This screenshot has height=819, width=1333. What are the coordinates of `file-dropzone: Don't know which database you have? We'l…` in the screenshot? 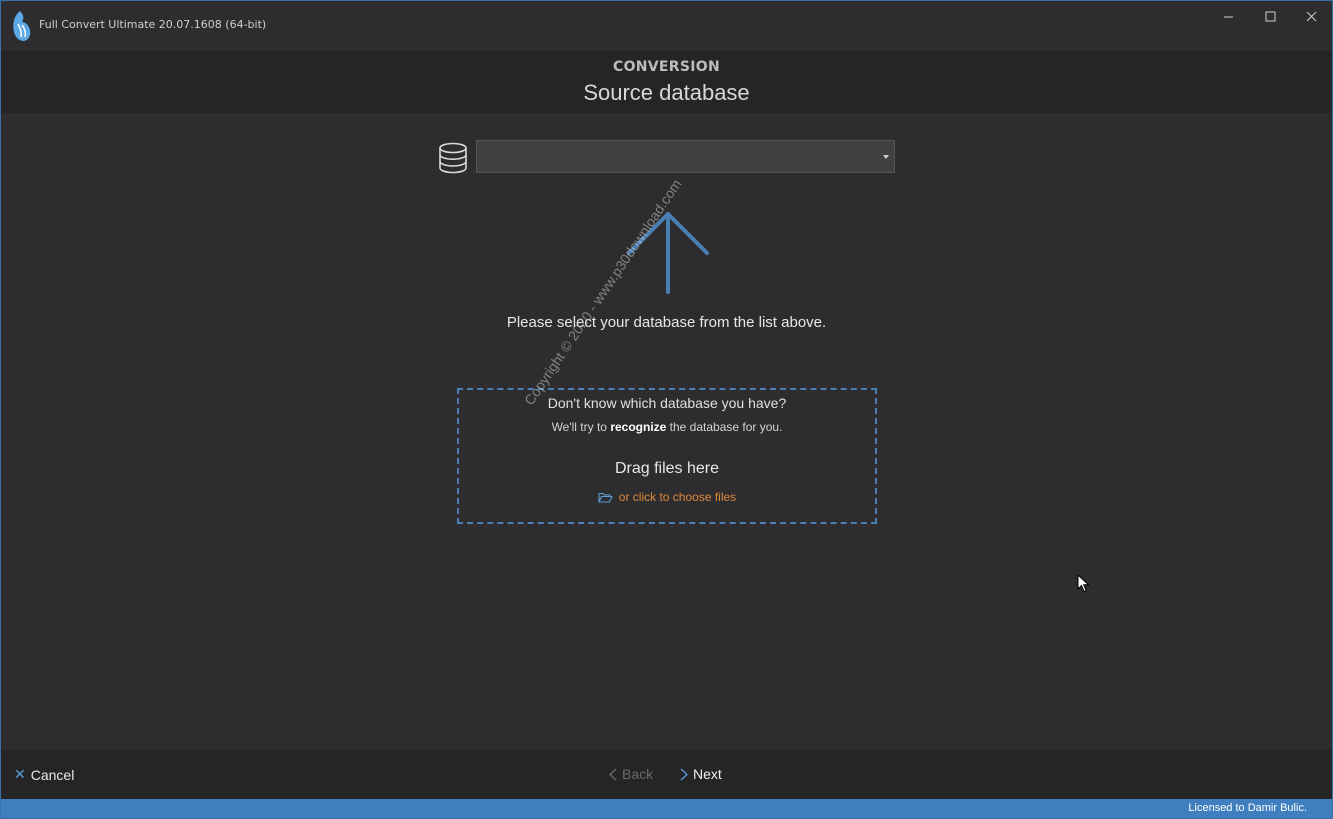 It's located at (667, 456).